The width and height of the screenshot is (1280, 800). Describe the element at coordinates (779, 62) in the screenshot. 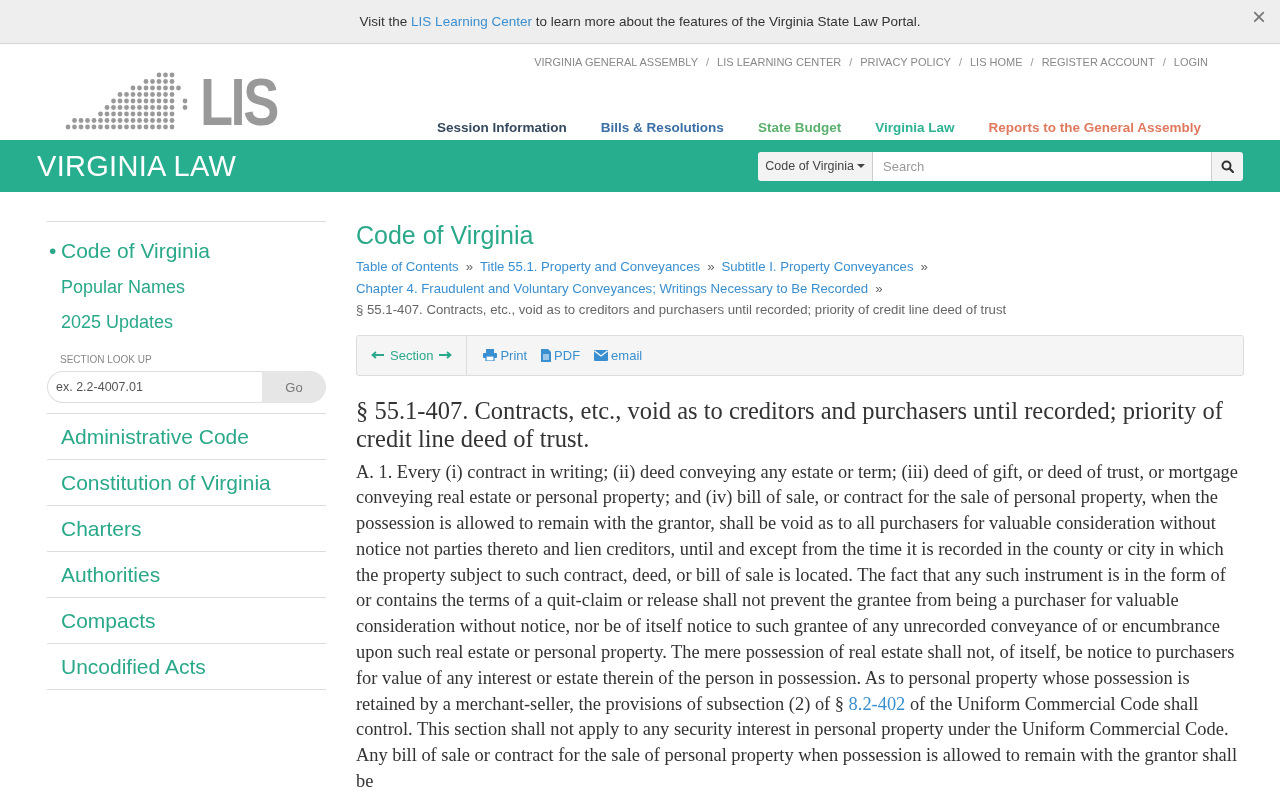

I see `top-link: LIS LEARNING CENTER` at that location.